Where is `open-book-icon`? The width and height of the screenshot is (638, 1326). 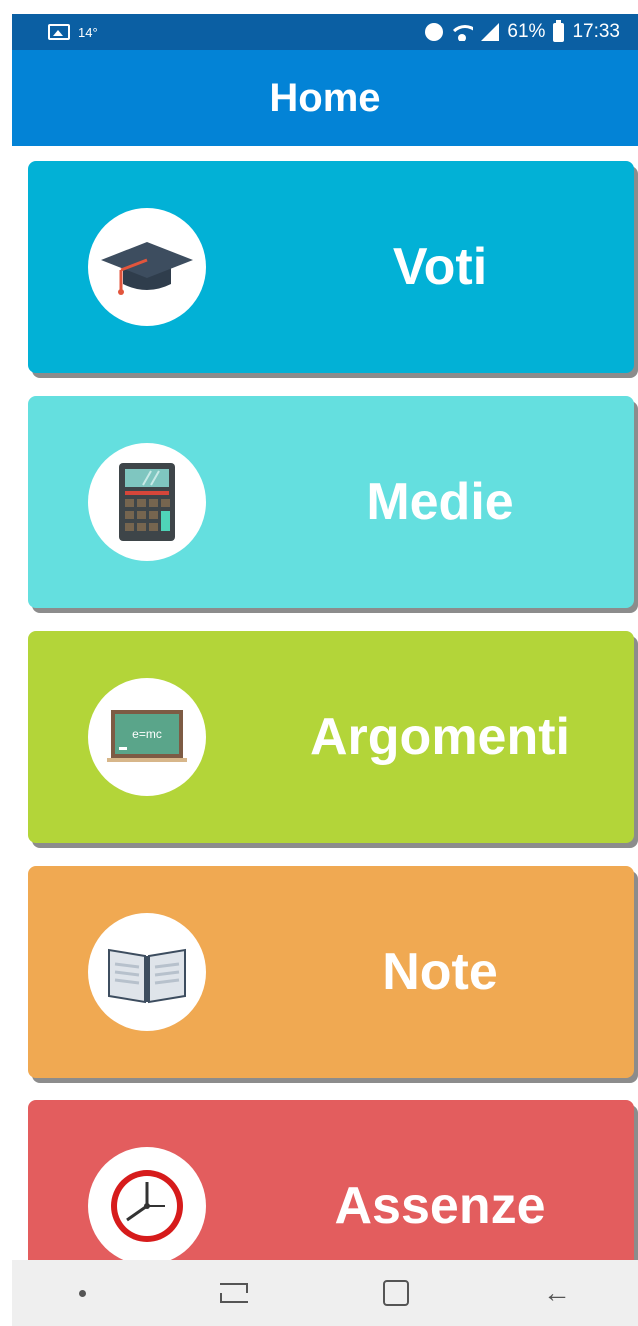 open-book-icon is located at coordinates (147, 976).